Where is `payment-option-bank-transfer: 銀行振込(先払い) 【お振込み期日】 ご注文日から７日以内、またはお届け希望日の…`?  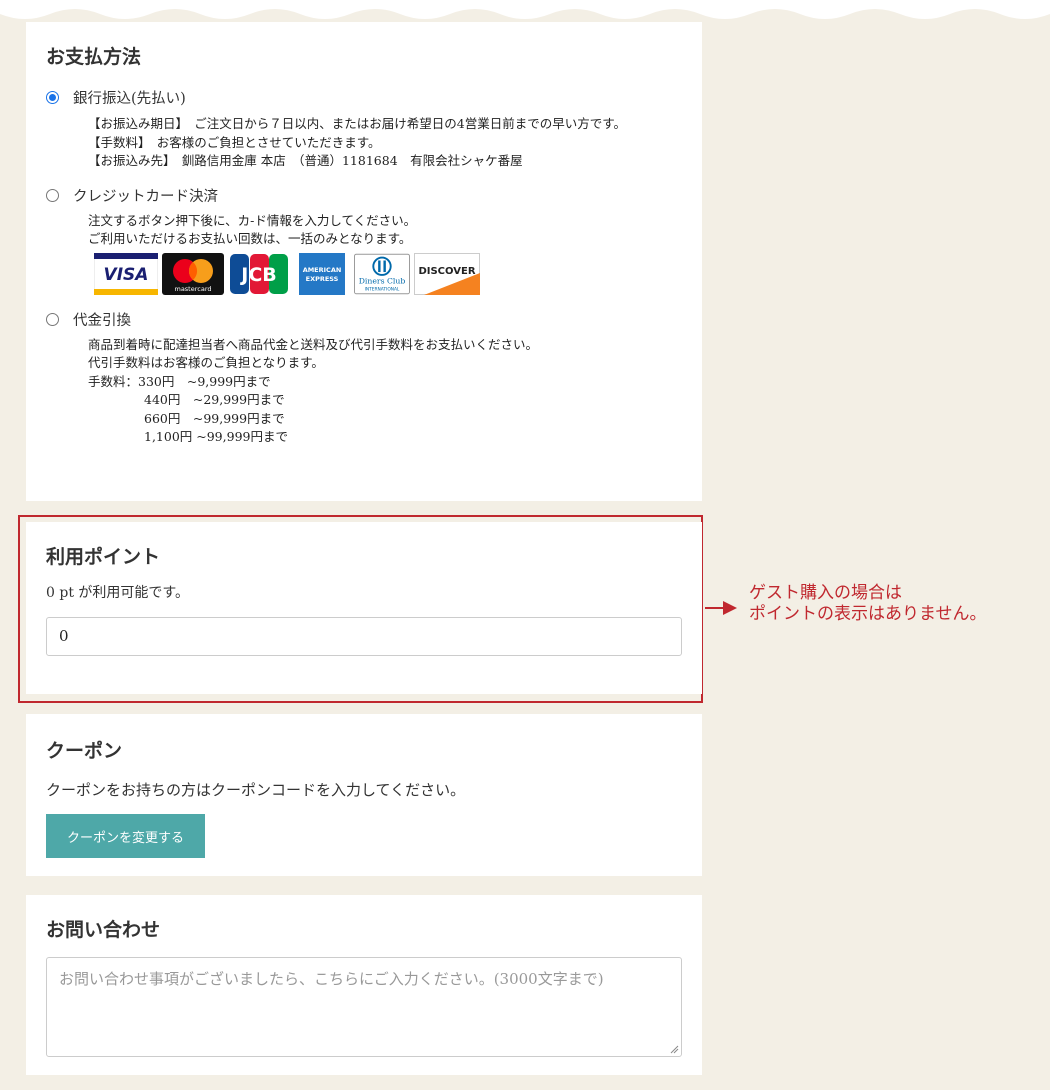 payment-option-bank-transfer: 銀行振込(先払い) 【お振込み期日】 ご注文日から７日以内、またはお届け希望日の… is located at coordinates (364, 129).